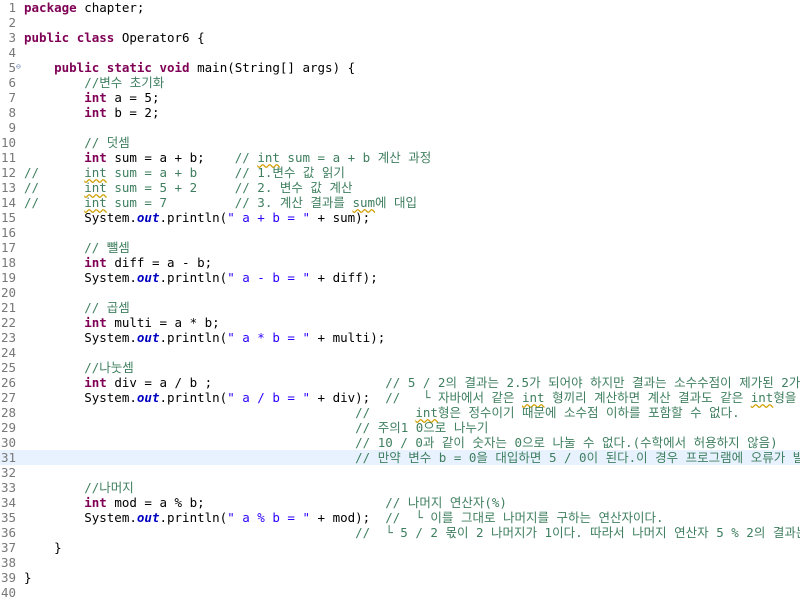 This screenshot has height=601, width=800. Describe the element at coordinates (355, 157) in the screenshot. I see `code-token: sum = a + b 계산 과정` at that location.